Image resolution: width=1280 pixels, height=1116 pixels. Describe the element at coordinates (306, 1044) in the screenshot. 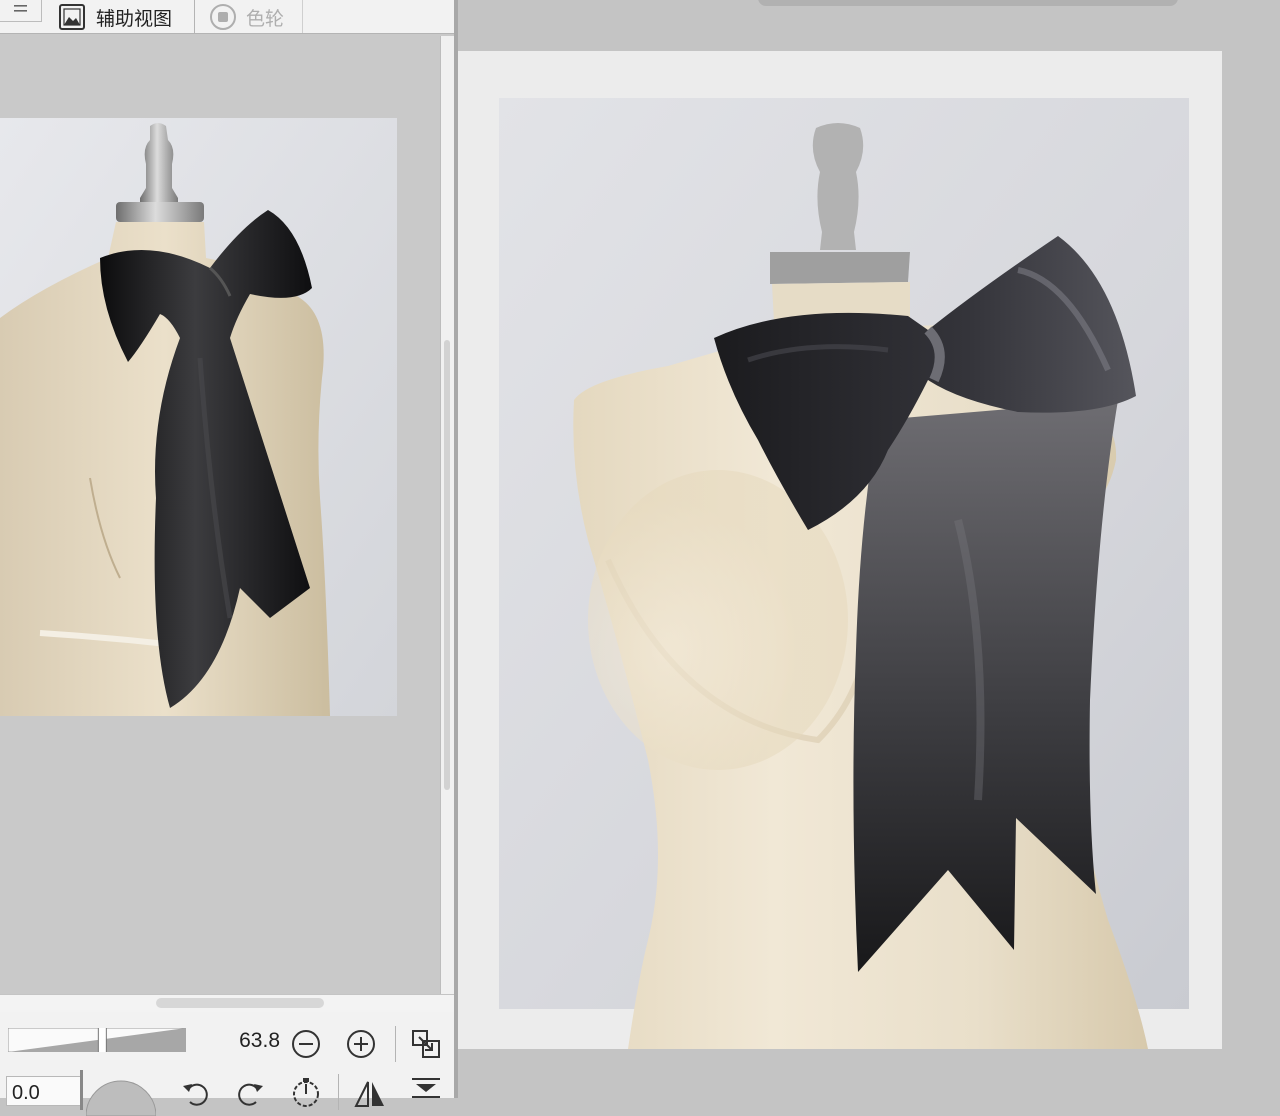

I see `zoom-out-icon` at that location.